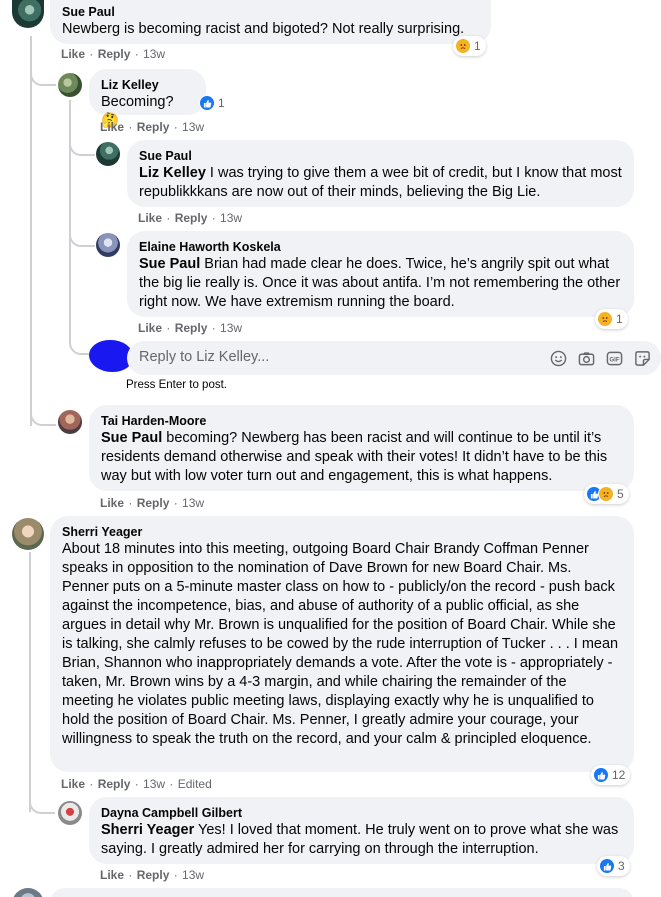  What do you see at coordinates (394, 358) in the screenshot?
I see `reply-input: Reply to Liz Kelley... GIF` at bounding box center [394, 358].